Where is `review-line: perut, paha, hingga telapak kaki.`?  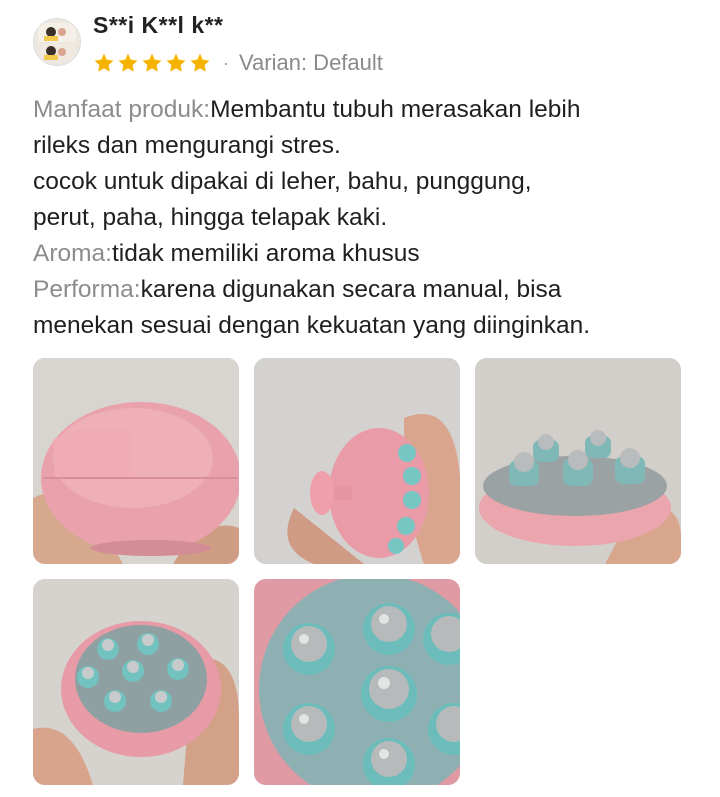 review-line: perut, paha, hingga telapak kaki. is located at coordinates (210, 217).